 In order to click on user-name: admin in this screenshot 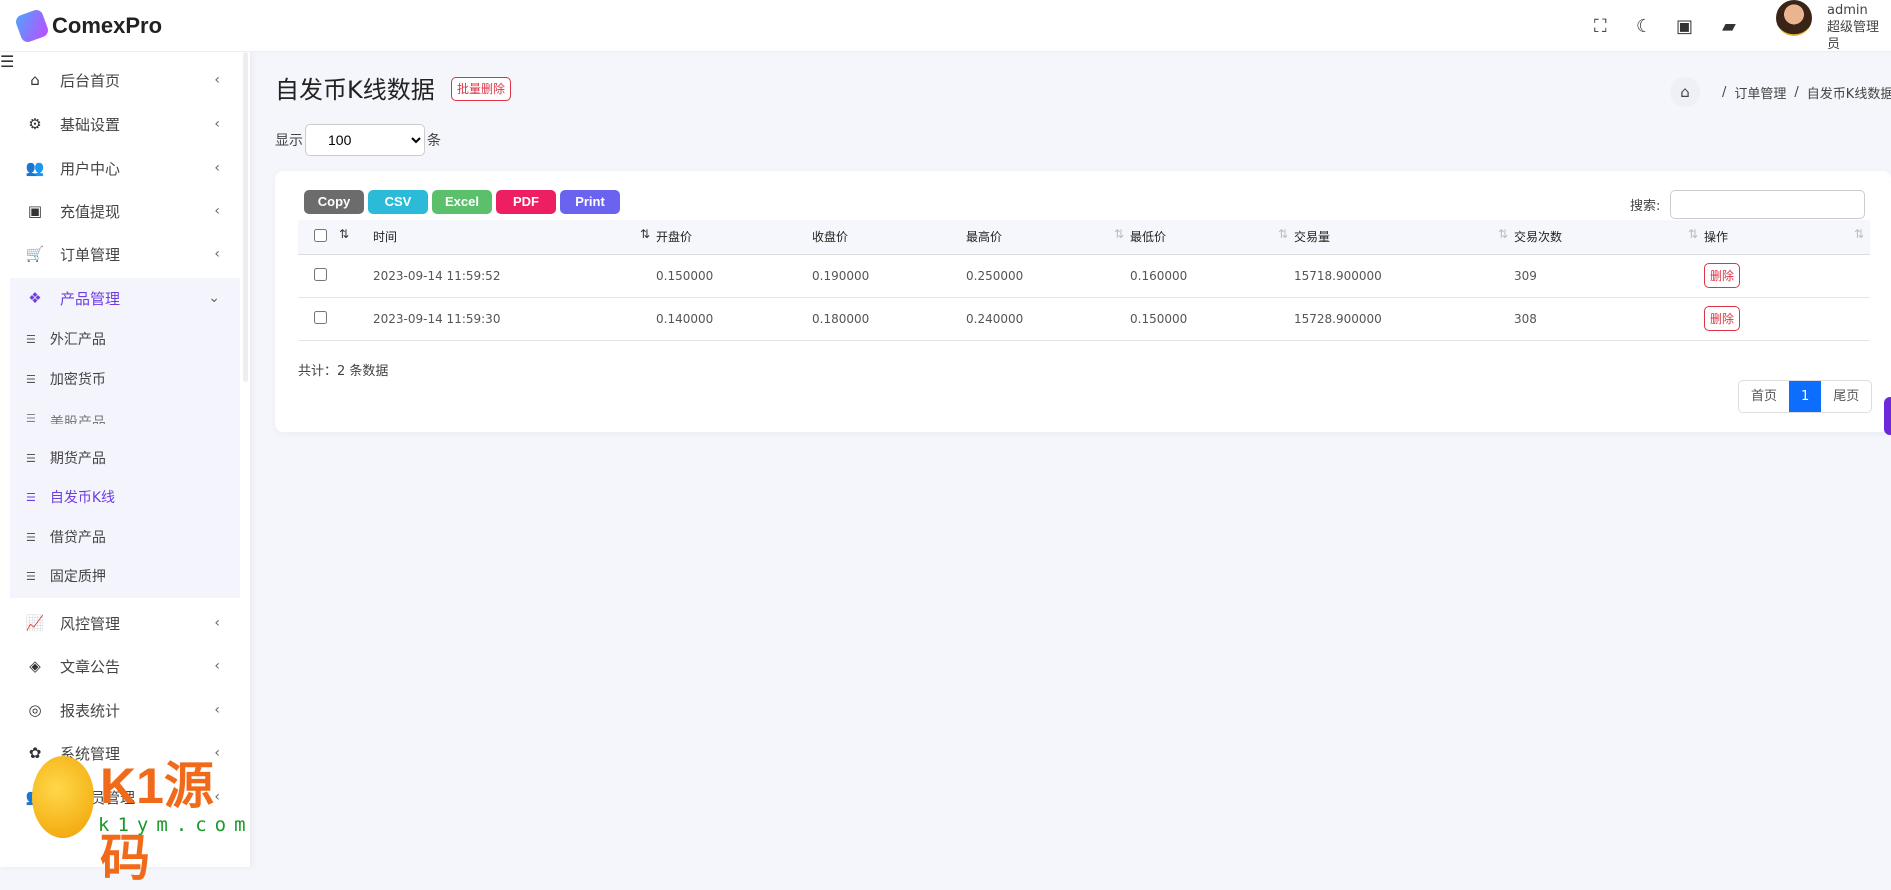, I will do `click(1847, 10)`.